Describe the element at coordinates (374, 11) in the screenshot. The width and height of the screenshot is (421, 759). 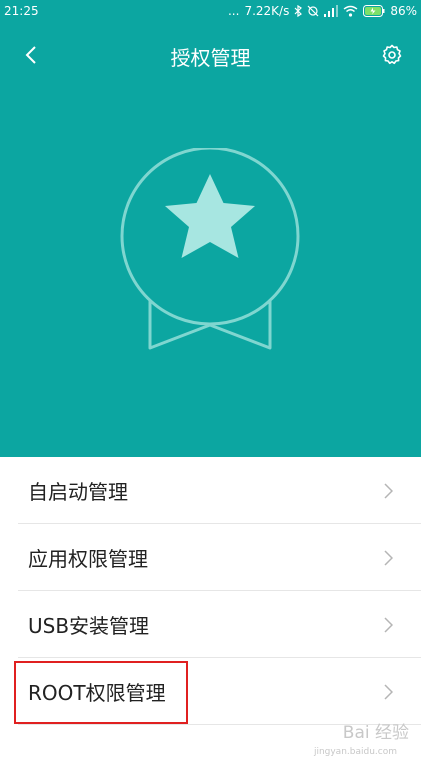
I see `battery-icon` at that location.